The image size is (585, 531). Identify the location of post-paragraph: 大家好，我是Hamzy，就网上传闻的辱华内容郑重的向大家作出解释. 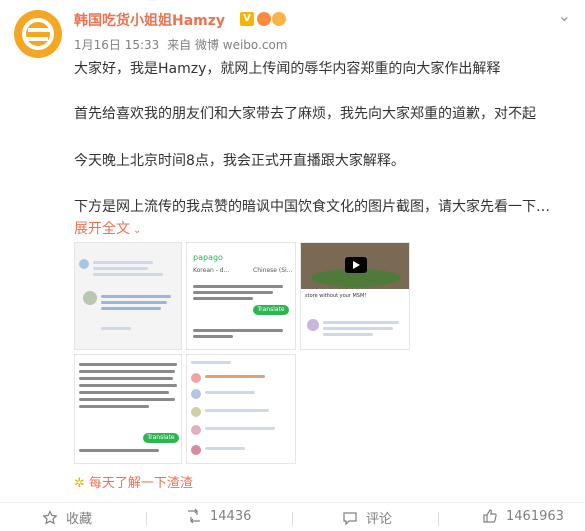
(287, 69).